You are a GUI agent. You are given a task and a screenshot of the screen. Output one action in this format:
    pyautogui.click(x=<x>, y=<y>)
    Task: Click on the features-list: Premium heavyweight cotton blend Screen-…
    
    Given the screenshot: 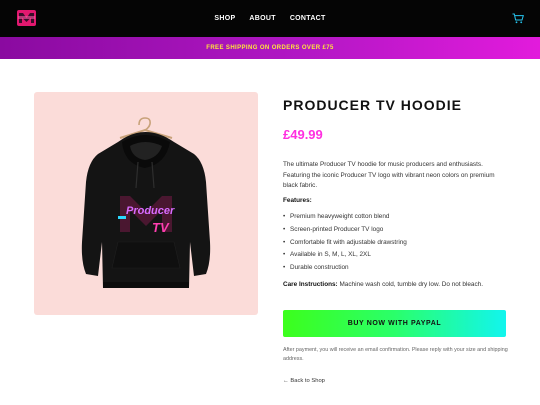 What is the action you would take?
    pyautogui.click(x=396, y=243)
    